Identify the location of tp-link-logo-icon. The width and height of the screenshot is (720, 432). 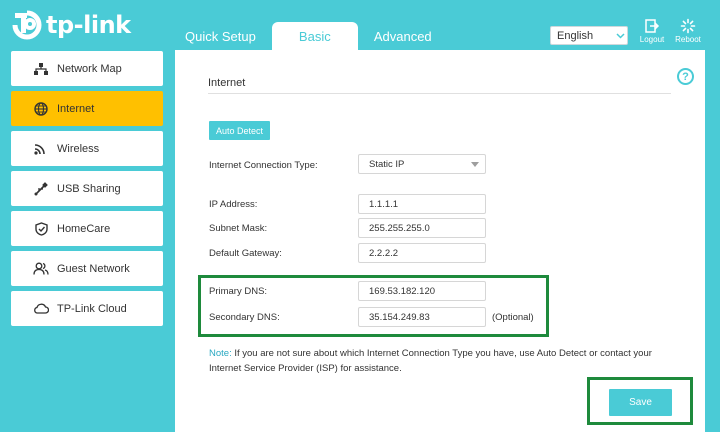
(27, 25).